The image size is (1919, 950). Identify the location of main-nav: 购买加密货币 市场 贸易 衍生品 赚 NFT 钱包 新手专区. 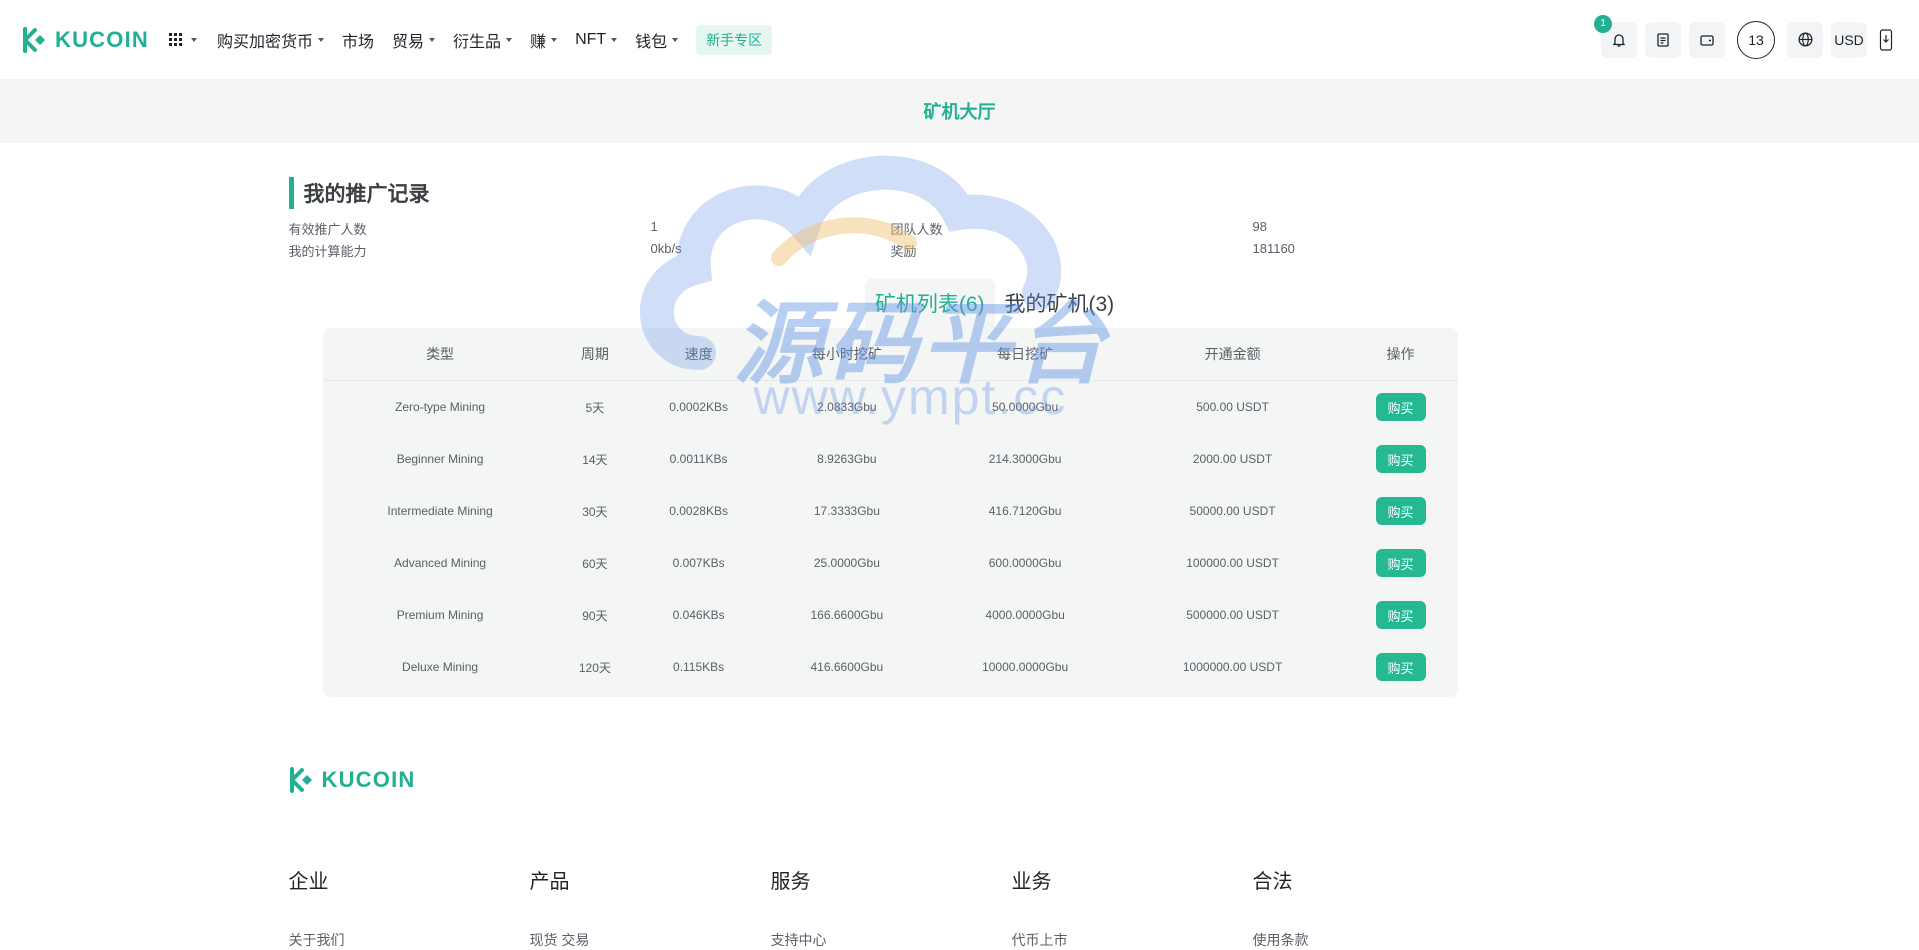
(470, 39).